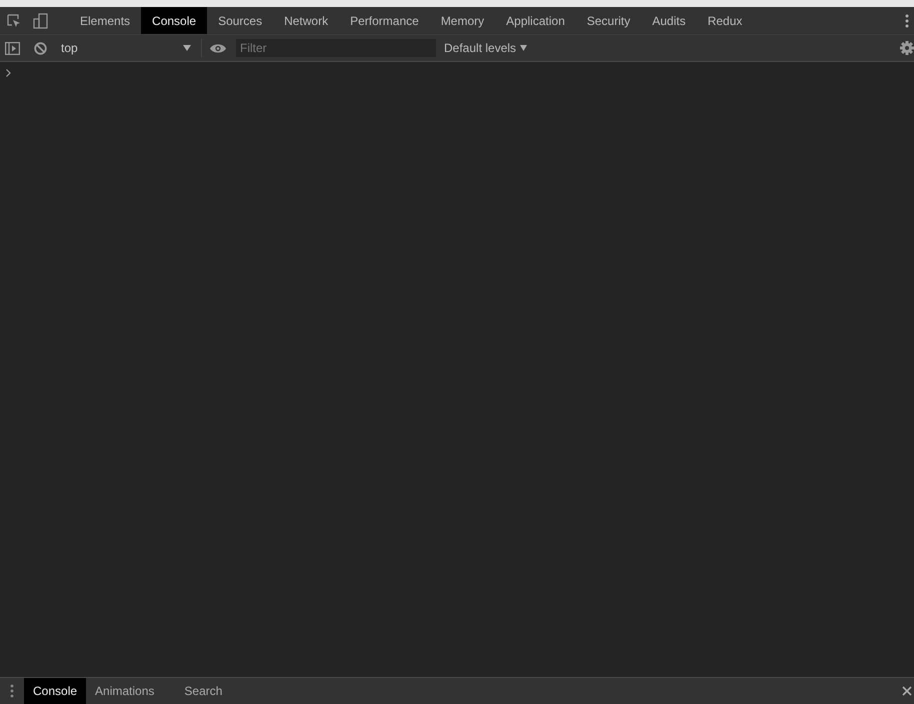 The width and height of the screenshot is (914, 704). Describe the element at coordinates (41, 20) in the screenshot. I see `device-icon` at that location.